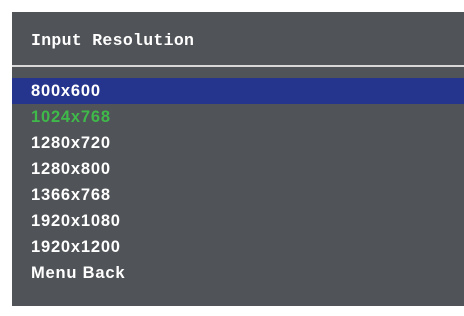  I want to click on option-1024x768: 1024x768, so click(238, 117).